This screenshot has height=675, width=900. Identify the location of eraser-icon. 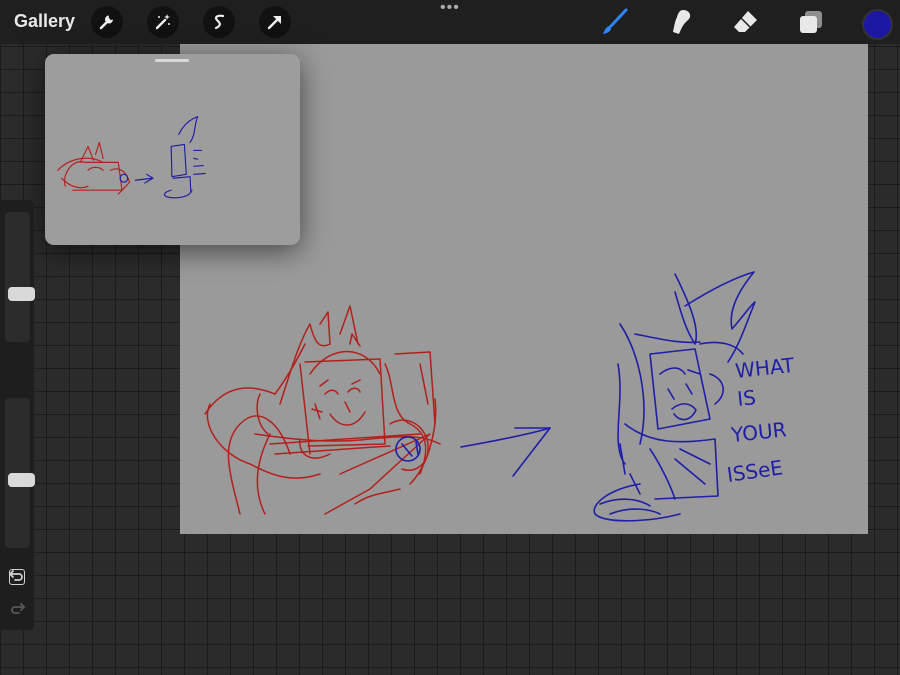
(745, 21).